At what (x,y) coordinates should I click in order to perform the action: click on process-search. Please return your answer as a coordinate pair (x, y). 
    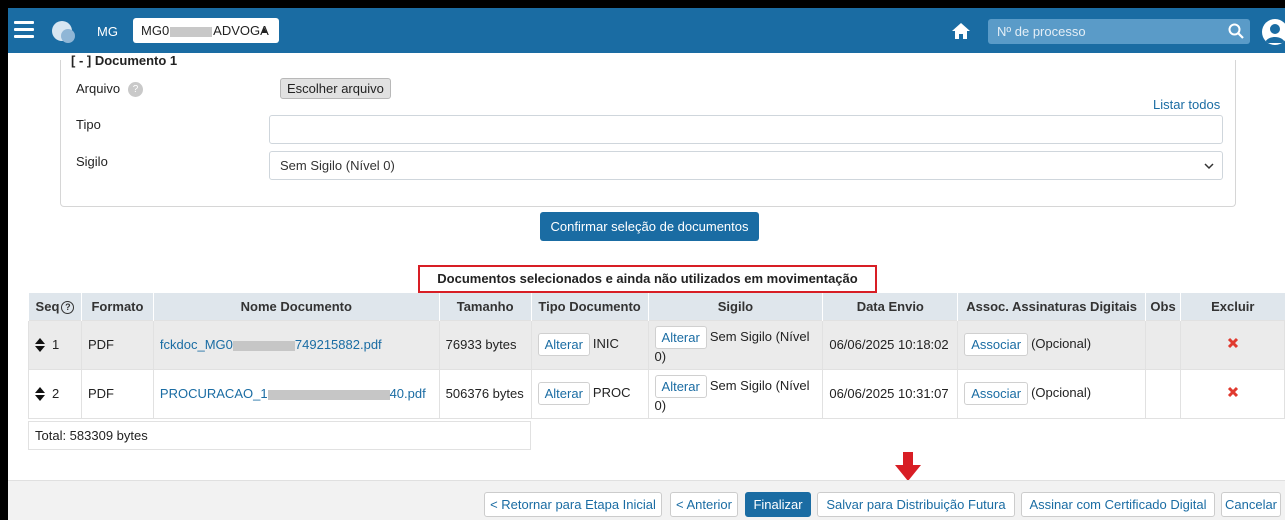
    Looking at the image, I should click on (1119, 31).